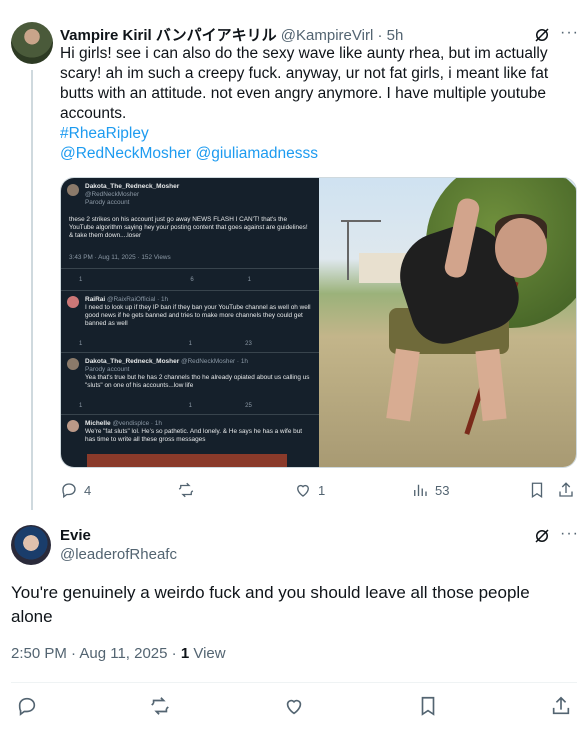 The image size is (588, 737). What do you see at coordinates (248, 406) in the screenshot?
I see `count: 25` at bounding box center [248, 406].